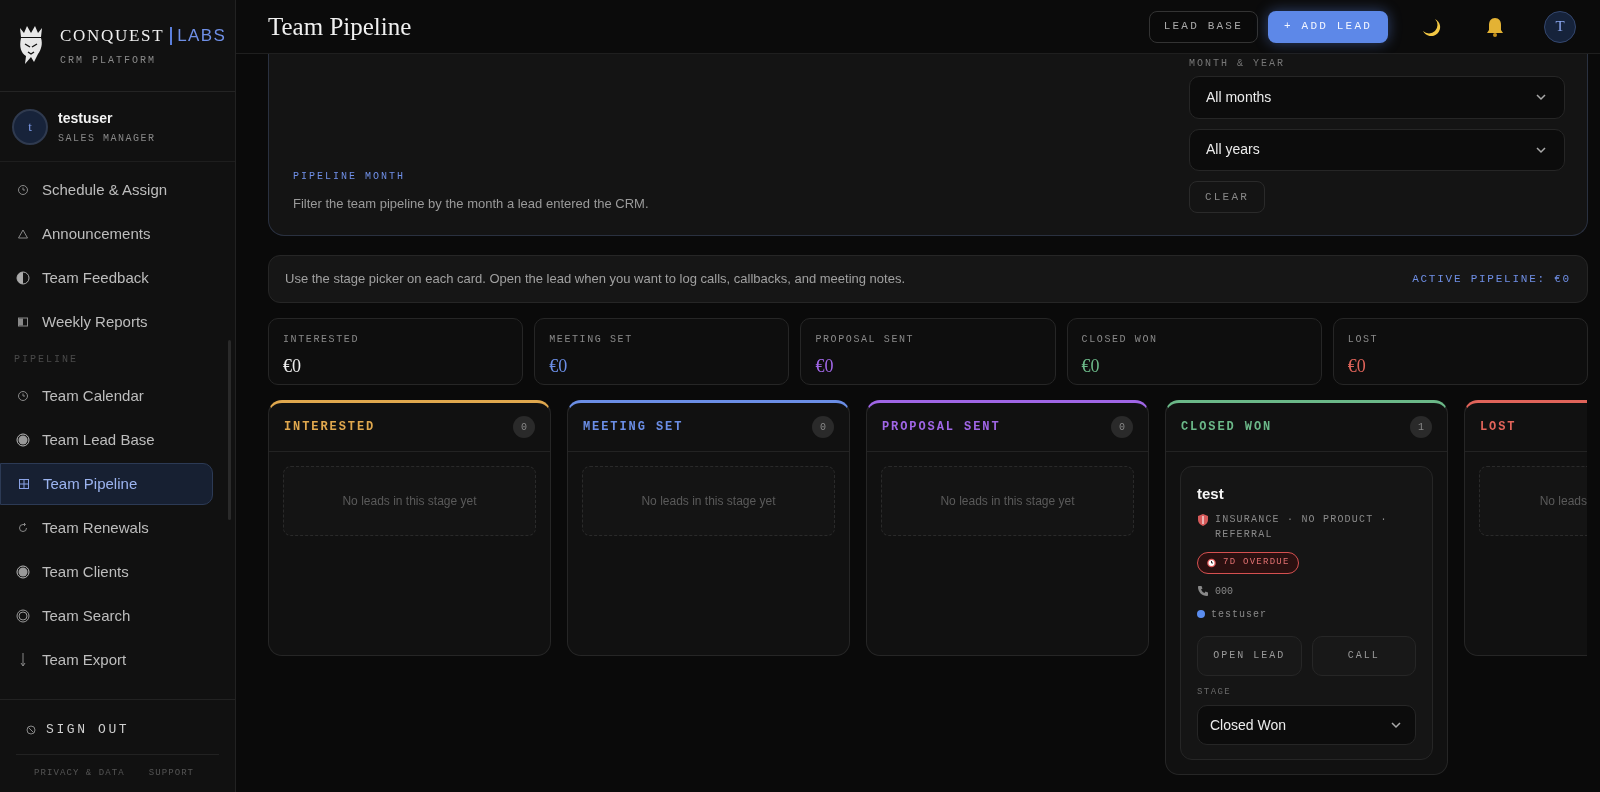 This screenshot has width=1600, height=792. I want to click on active-pipeline-total: ACTIVE PIPELINE: €0, so click(1491, 279).